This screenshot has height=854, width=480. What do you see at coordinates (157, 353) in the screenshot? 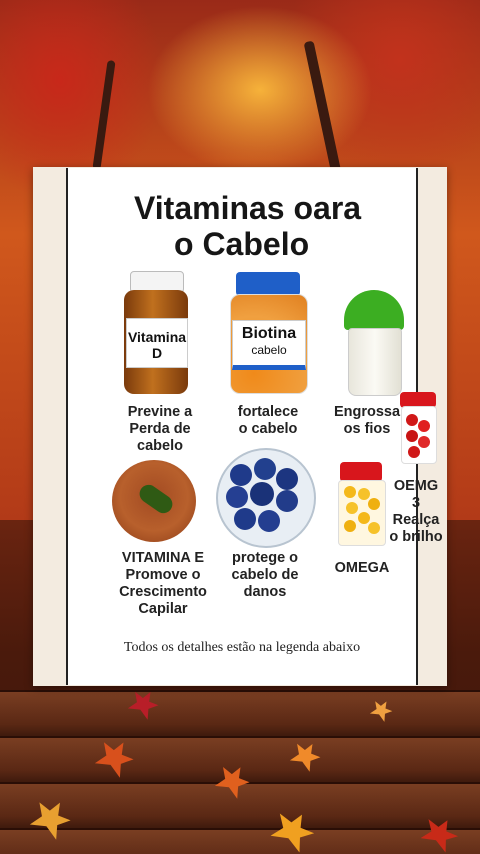
I see `vitamin-d-label-line2: D` at bounding box center [157, 353].